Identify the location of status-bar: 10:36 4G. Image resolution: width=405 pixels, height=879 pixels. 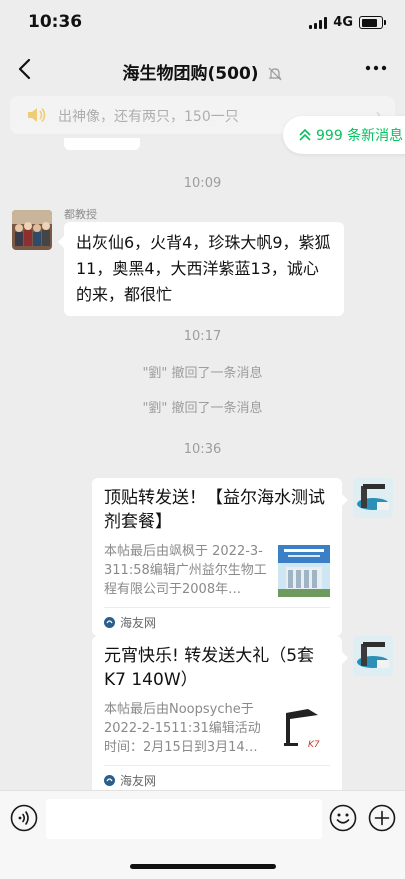
(202, 23).